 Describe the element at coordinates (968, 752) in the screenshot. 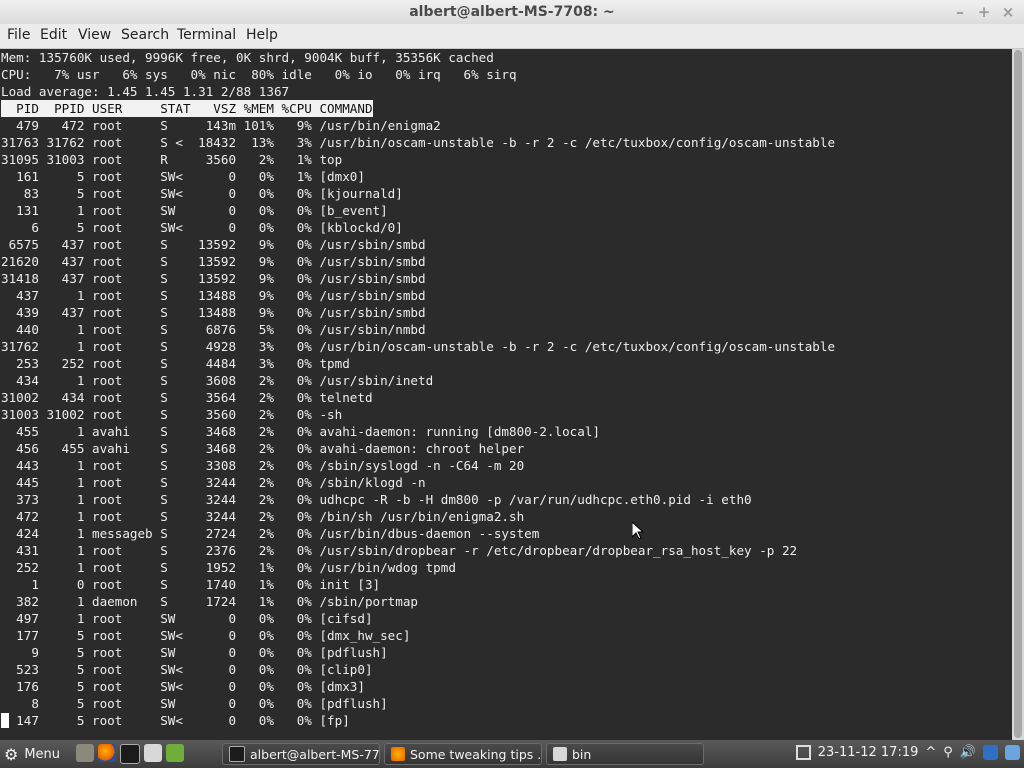

I see `sound-icon: 🔊` at that location.